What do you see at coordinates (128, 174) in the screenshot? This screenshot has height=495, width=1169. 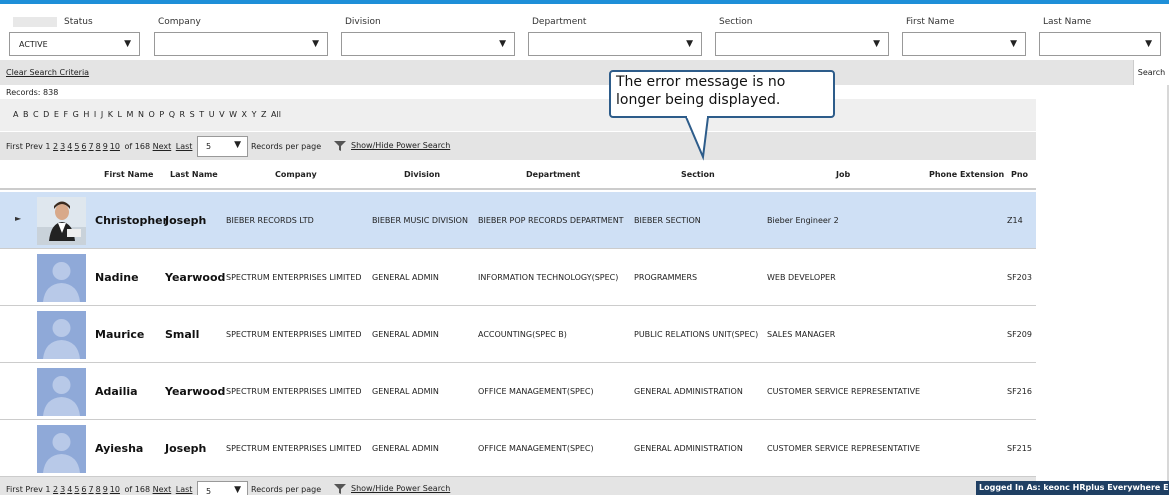 I see `column-header: First Name` at bounding box center [128, 174].